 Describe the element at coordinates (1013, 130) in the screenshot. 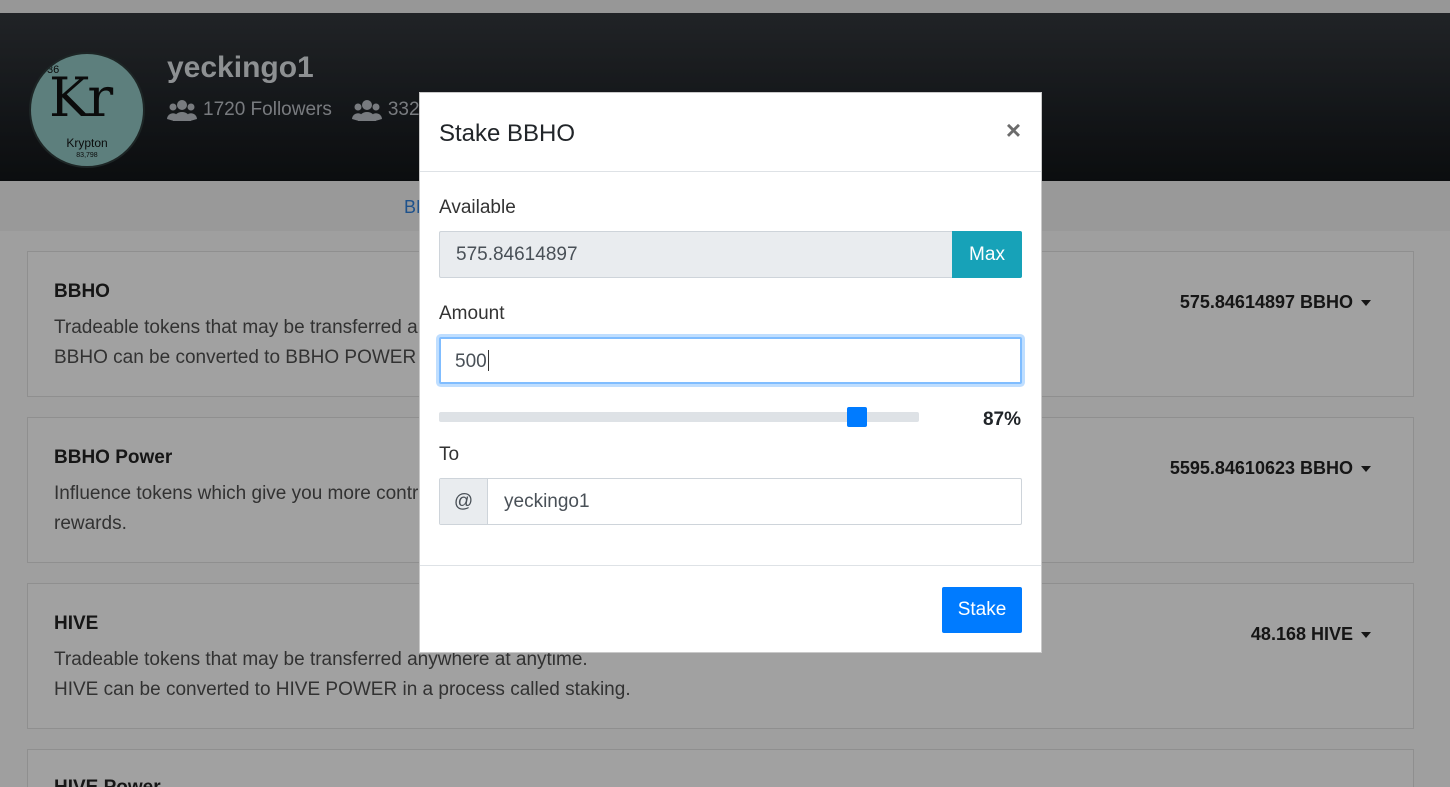

I see `close-icon: ×` at that location.